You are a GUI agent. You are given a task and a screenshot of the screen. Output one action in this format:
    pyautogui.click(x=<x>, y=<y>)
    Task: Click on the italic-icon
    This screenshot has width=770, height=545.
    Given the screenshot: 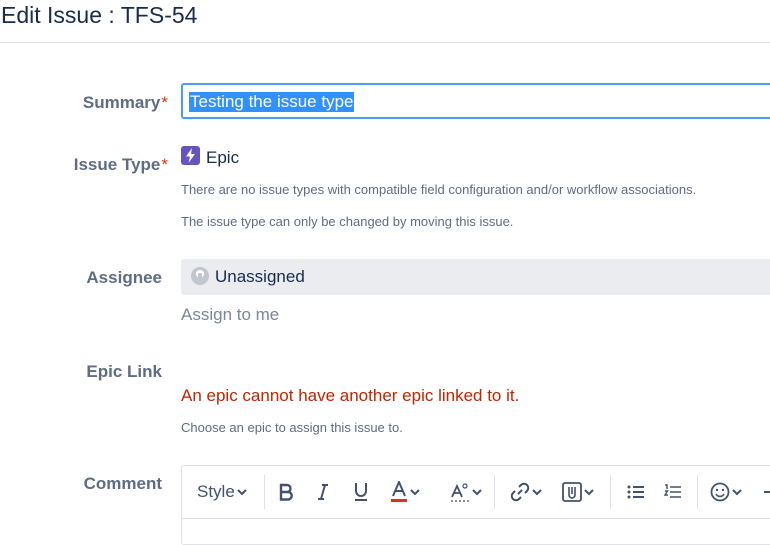 What is the action you would take?
    pyautogui.click(x=323, y=492)
    